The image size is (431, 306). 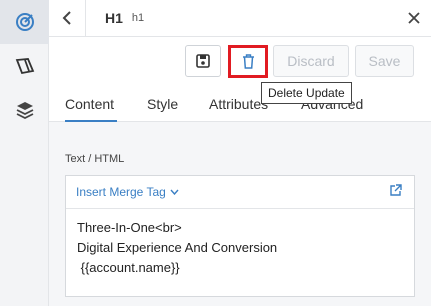 I want to click on close-icon, so click(x=414, y=18).